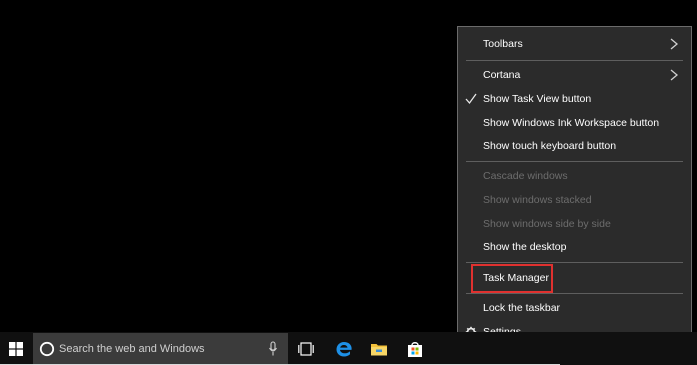  I want to click on microphone-icon, so click(273, 349).